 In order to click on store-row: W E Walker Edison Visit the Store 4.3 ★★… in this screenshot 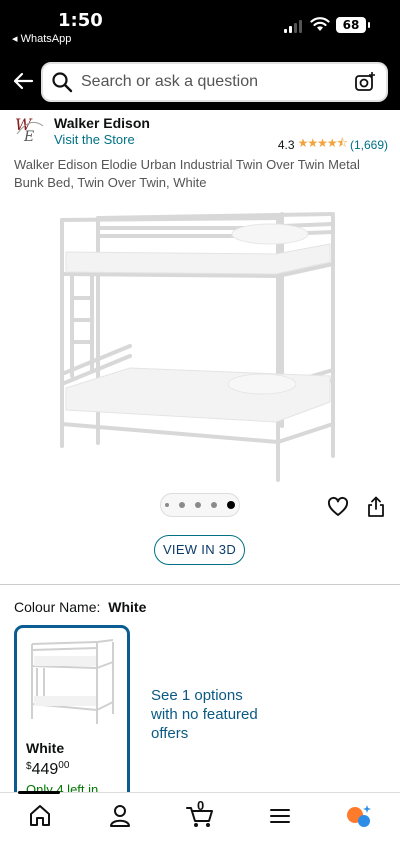, I will do `click(200, 131)`.